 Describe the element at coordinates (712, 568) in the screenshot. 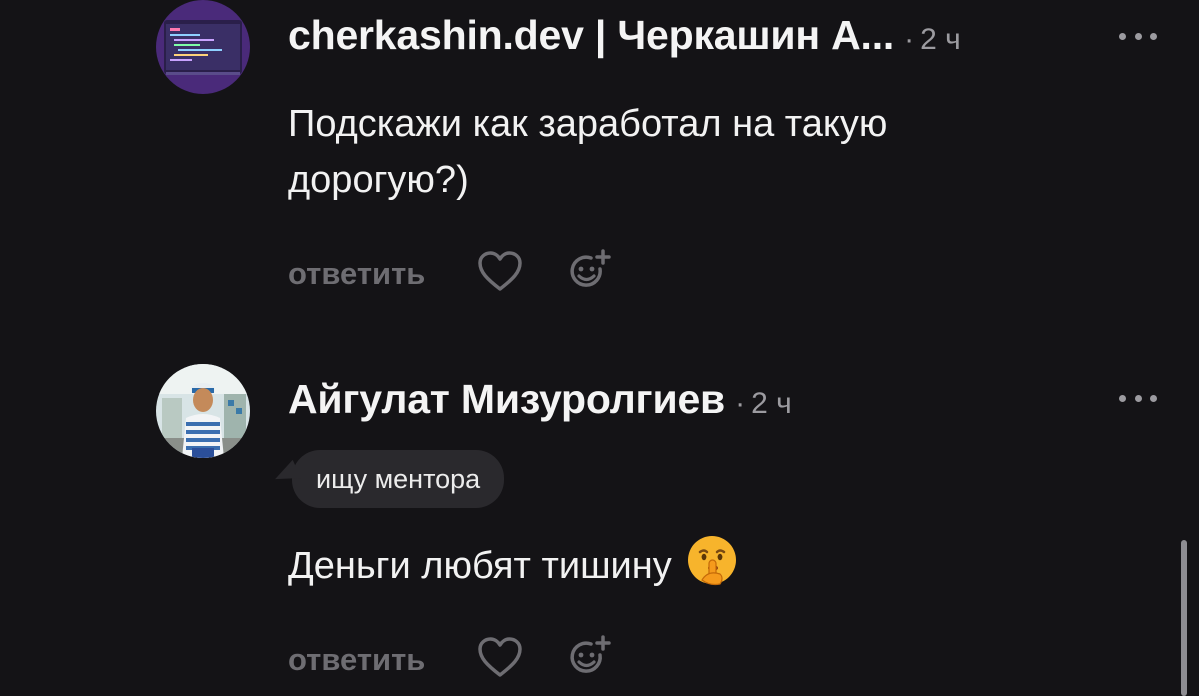

I see `shushing-face-emoji-icon` at that location.